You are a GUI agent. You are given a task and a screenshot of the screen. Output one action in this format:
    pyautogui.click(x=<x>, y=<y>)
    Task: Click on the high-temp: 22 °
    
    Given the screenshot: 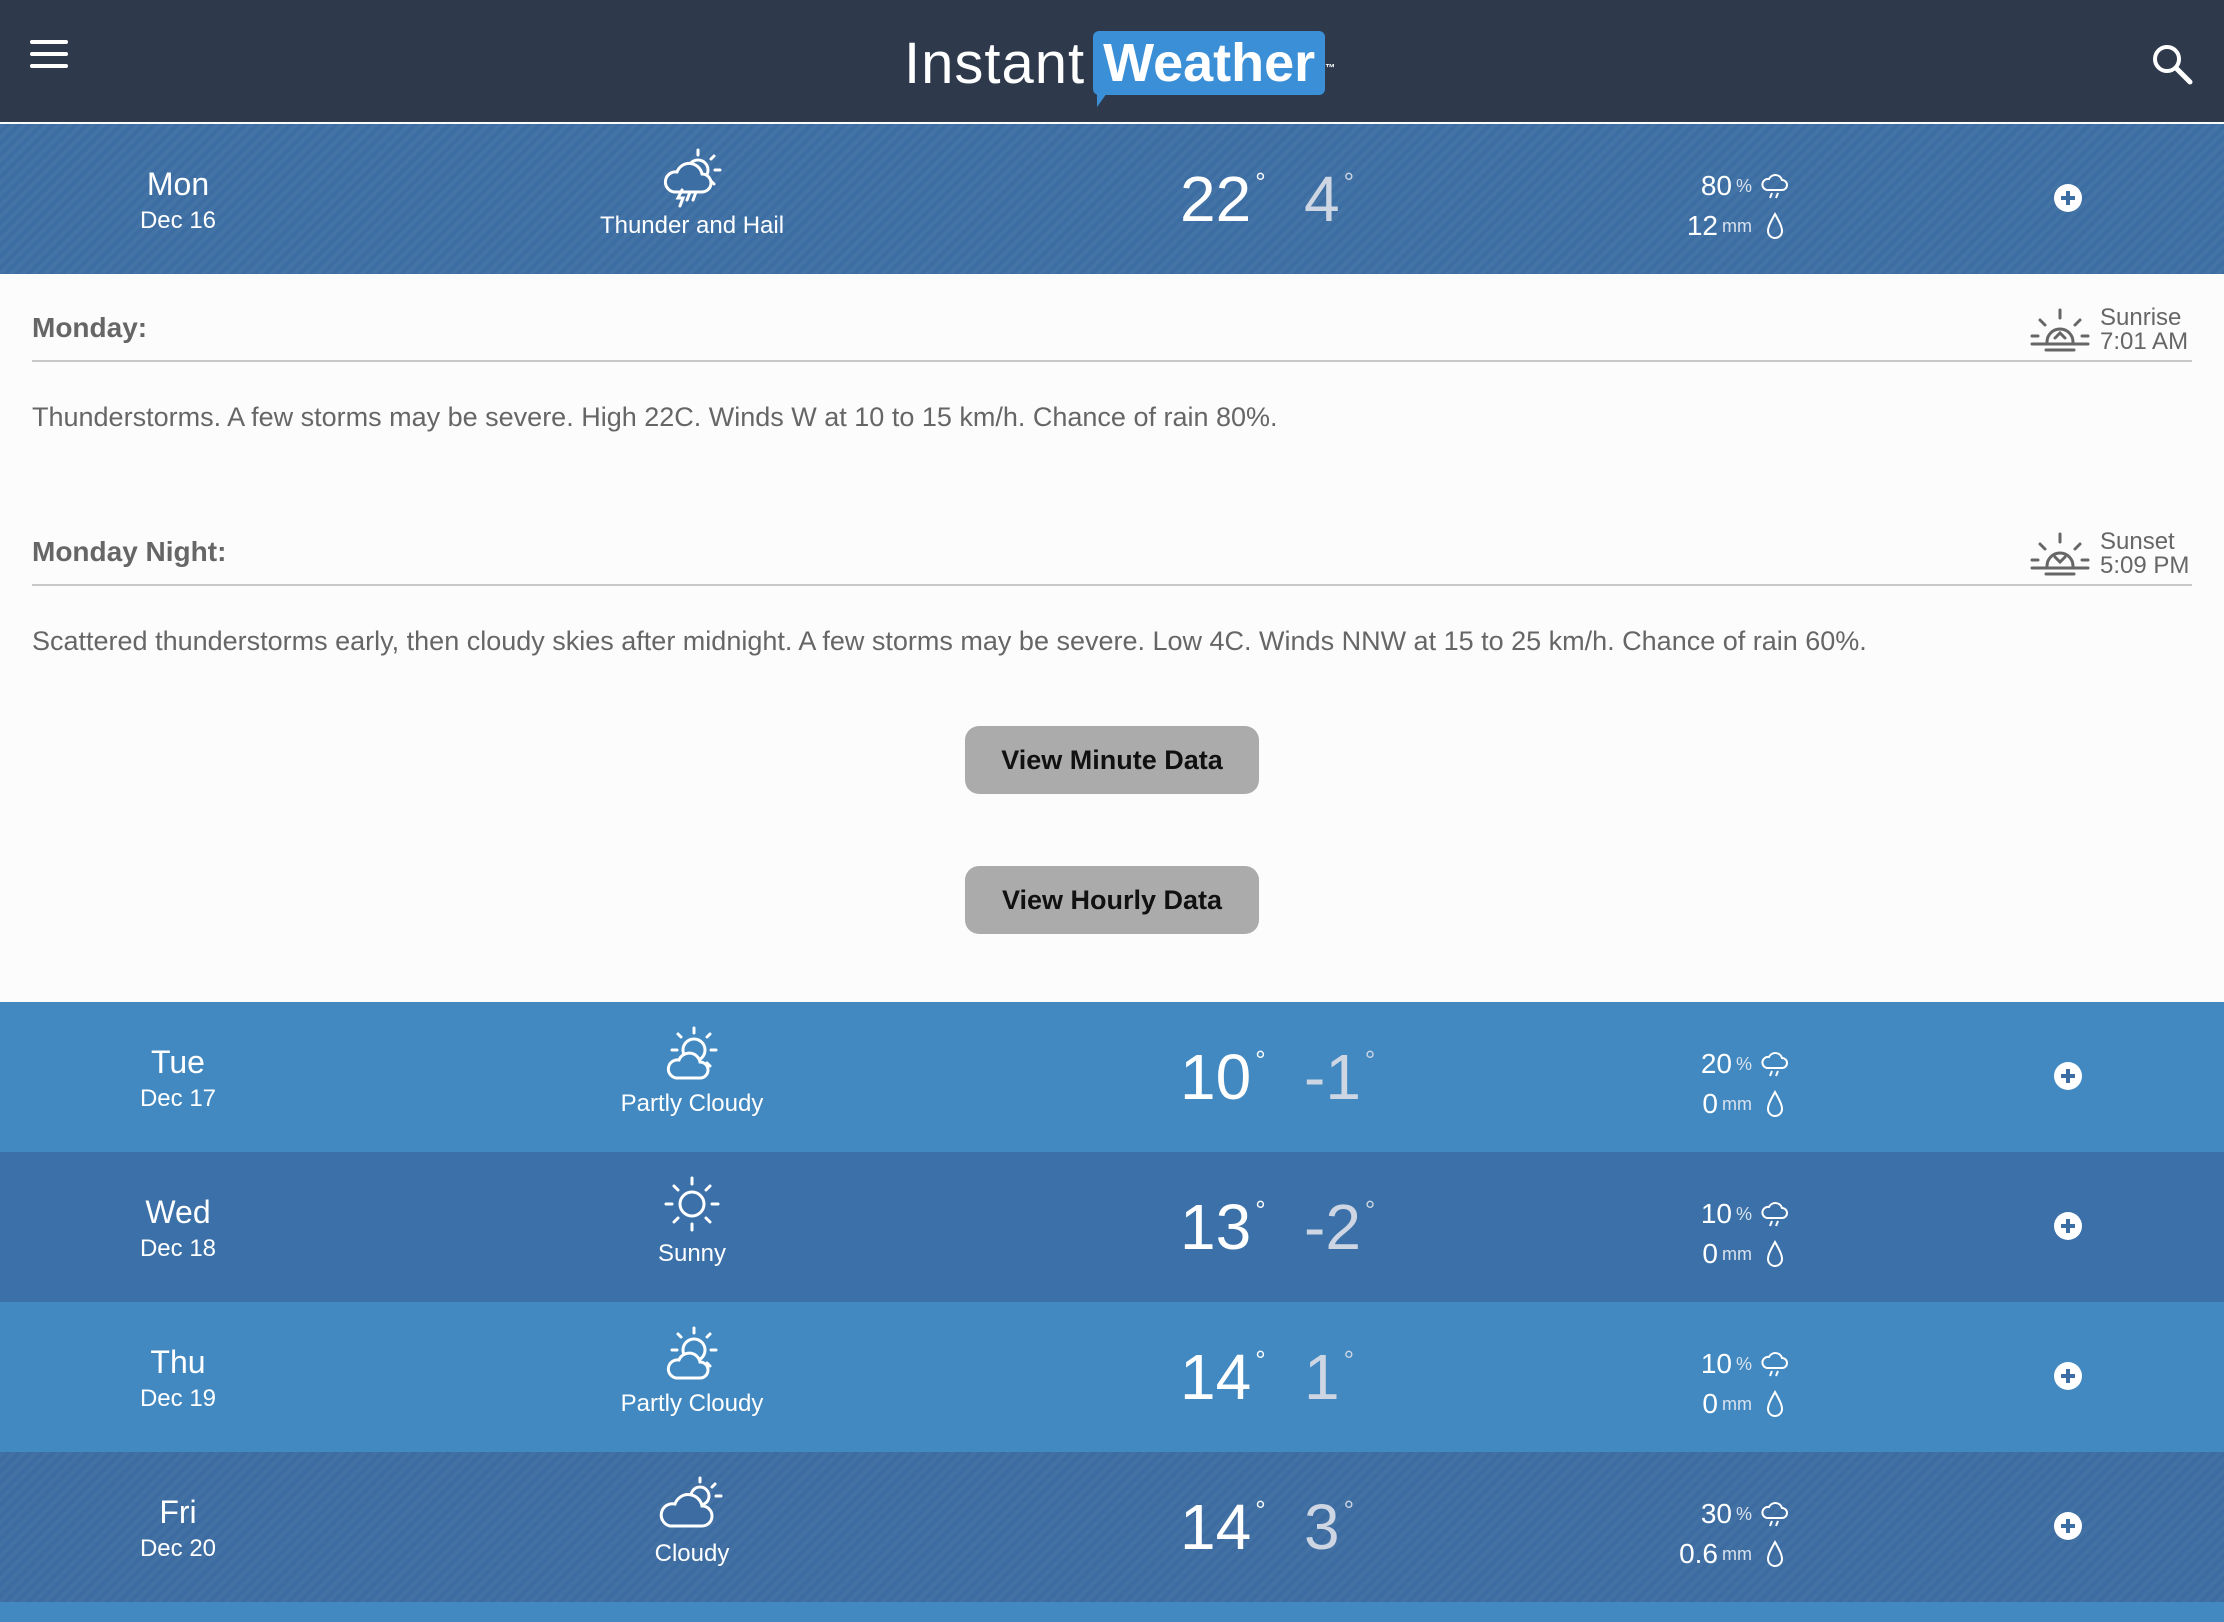 What is the action you would take?
    pyautogui.click(x=1223, y=199)
    